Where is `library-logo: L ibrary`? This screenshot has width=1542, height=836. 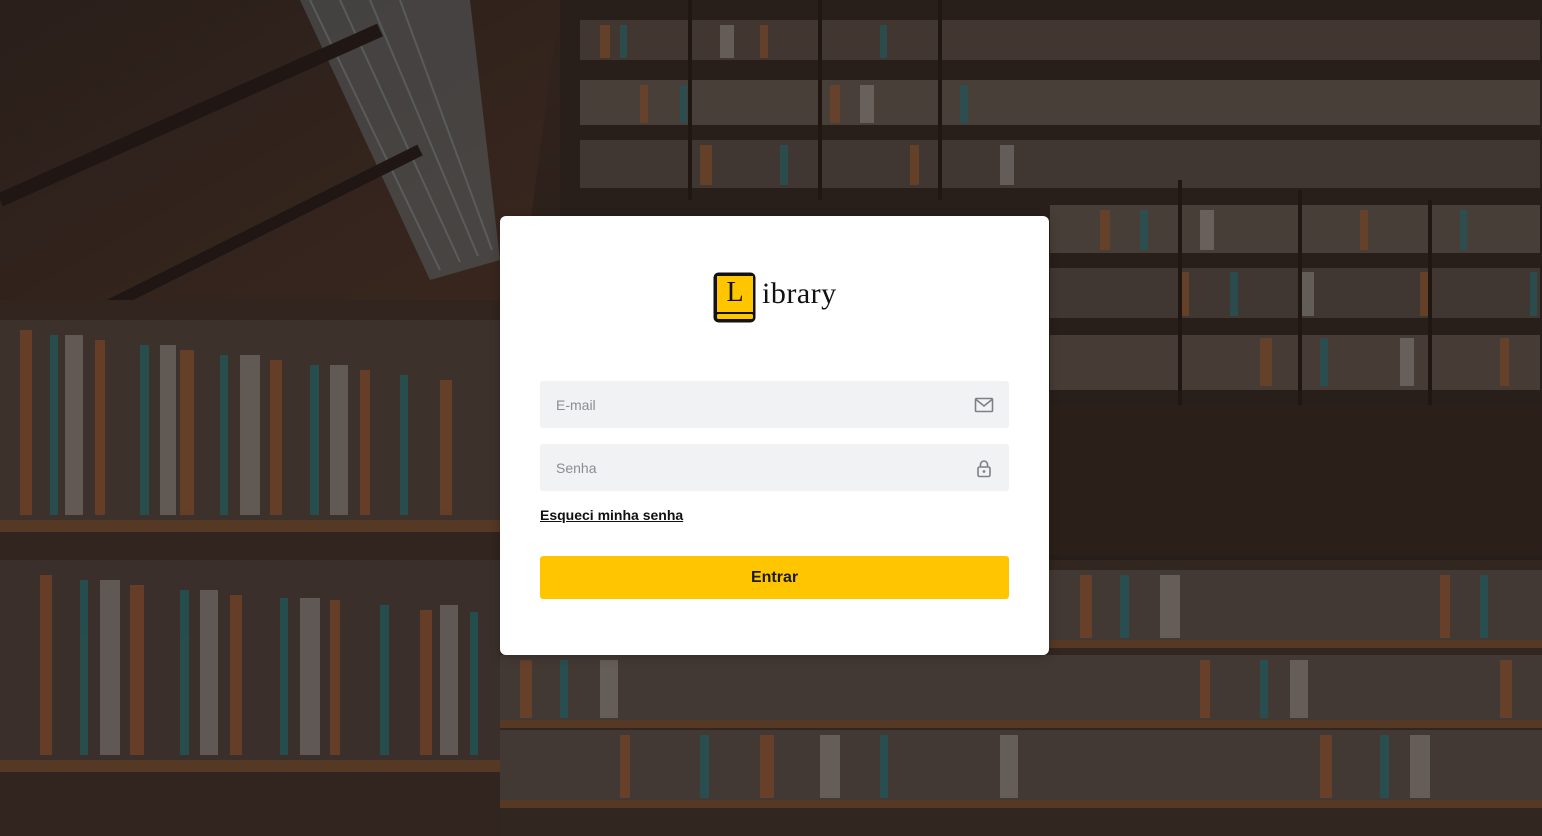 library-logo: L ibrary is located at coordinates (774, 299).